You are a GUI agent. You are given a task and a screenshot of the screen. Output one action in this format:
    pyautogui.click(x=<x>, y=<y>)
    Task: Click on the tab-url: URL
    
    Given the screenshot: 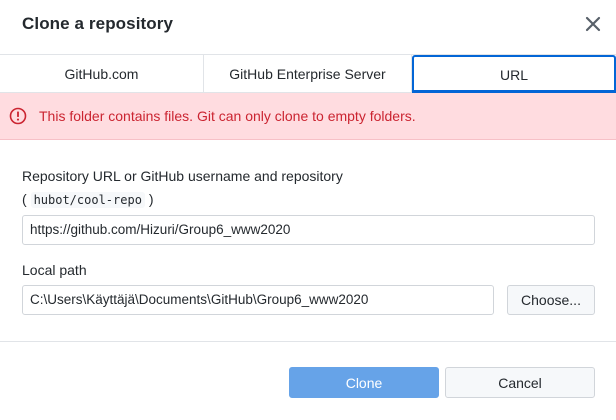 What is the action you would take?
    pyautogui.click(x=514, y=74)
    